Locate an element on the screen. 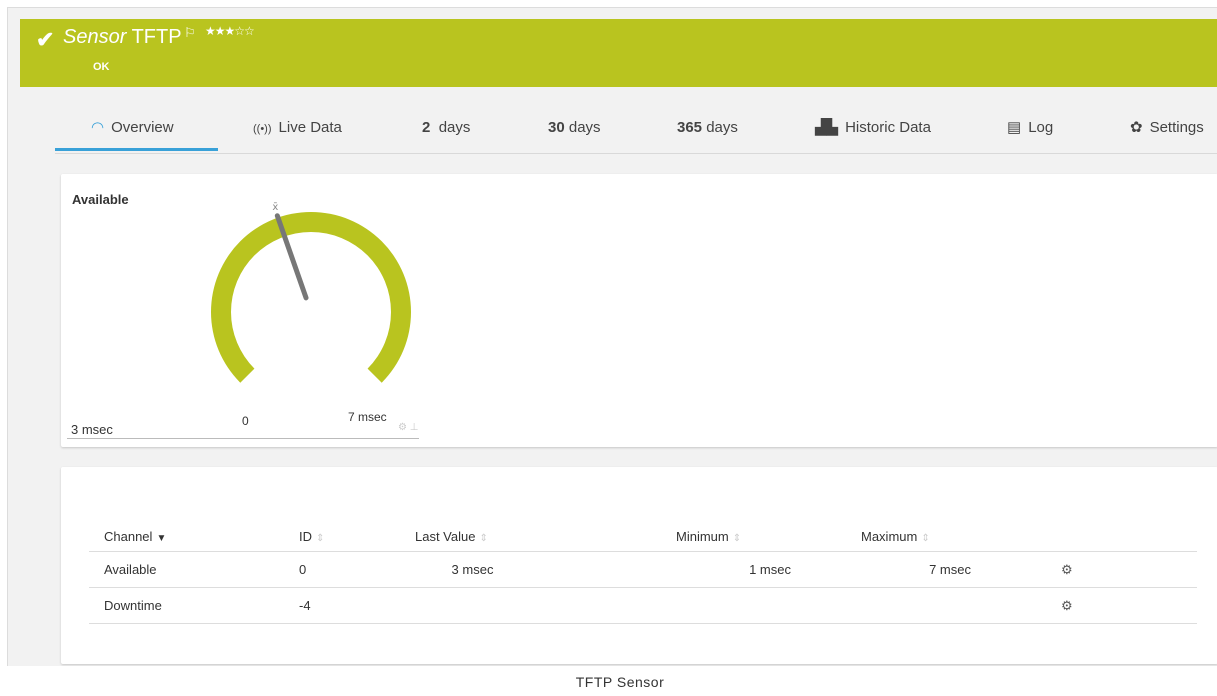 This screenshot has height=696, width=1217. column-header-actions is located at coordinates (1084, 537).